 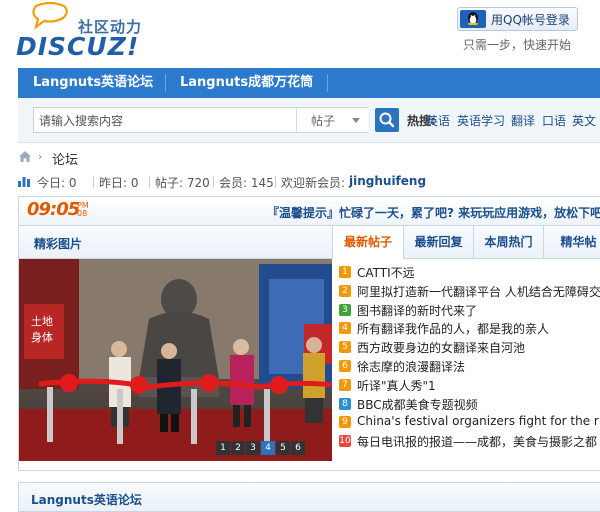 I want to click on new-member-link: jinghuifeng, so click(x=387, y=181).